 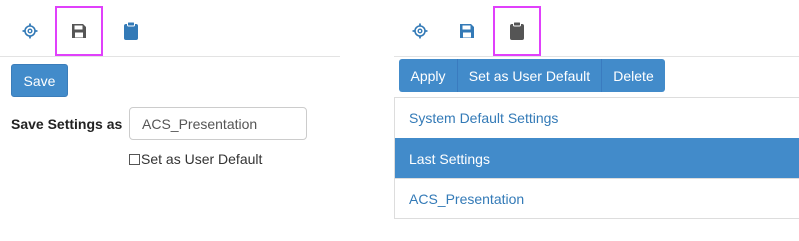 I want to click on load-panel-tab-bar, so click(x=596, y=28).